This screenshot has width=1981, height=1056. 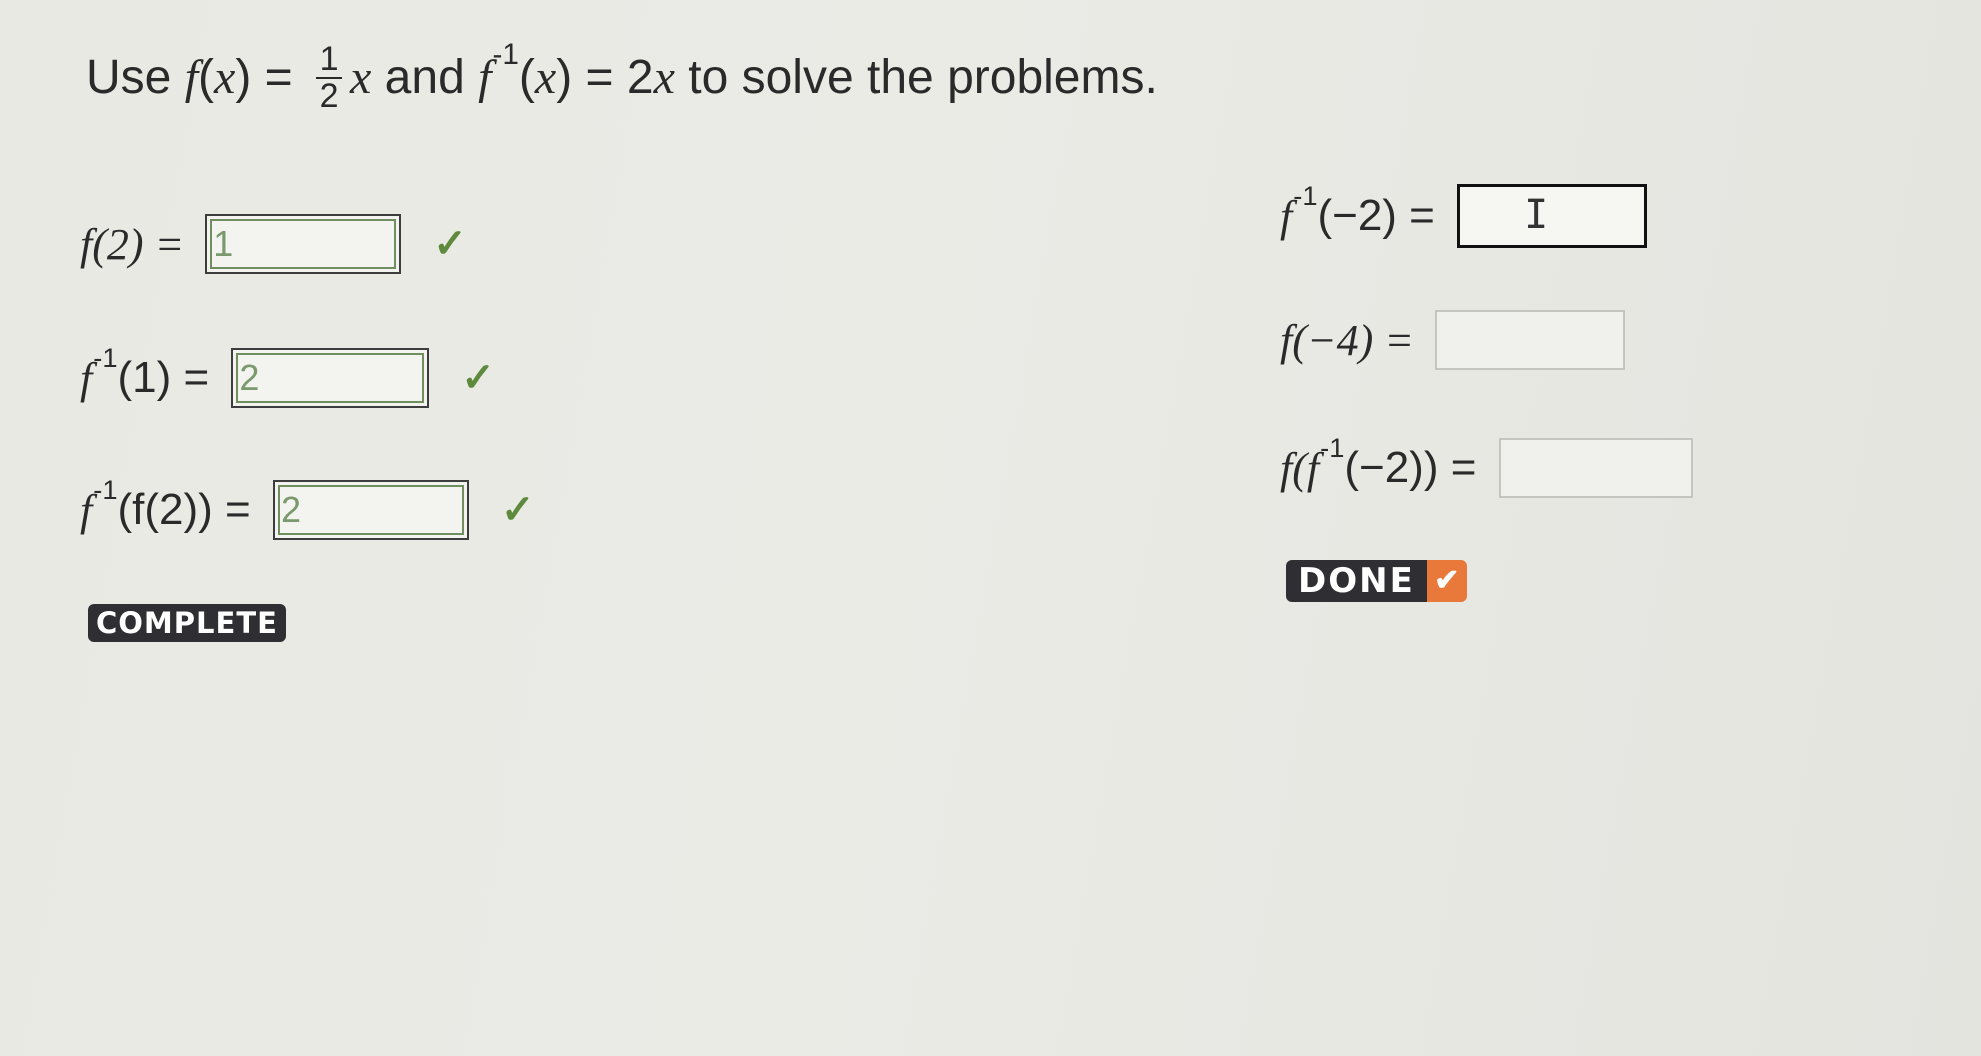 What do you see at coordinates (1356, 581) in the screenshot?
I see `done-button-label: DONE` at bounding box center [1356, 581].